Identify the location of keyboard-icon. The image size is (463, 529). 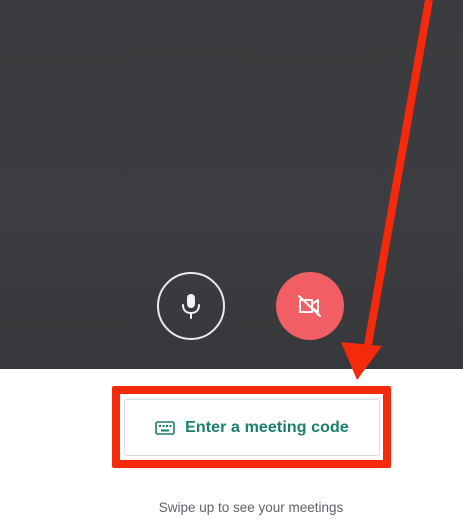
(165, 427).